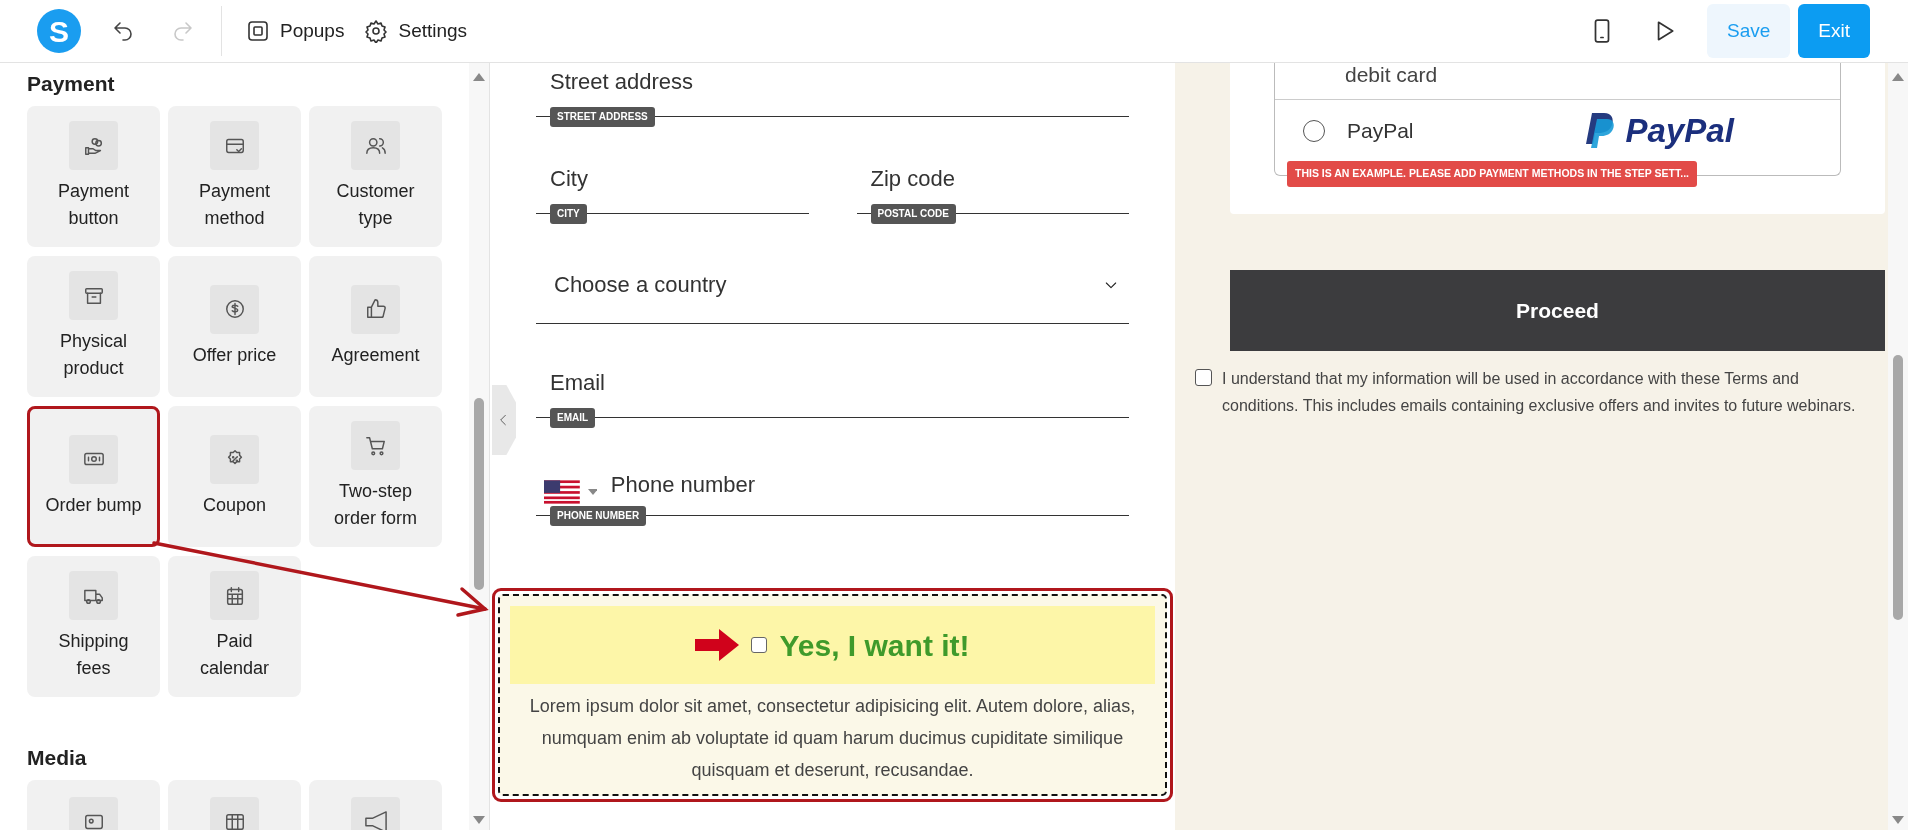 The height and width of the screenshot is (831, 1908). I want to click on order-bump-block: Yes, I want it! Lorem ipsum dolor sit amet, consectetur adipisicing elit. Autem dolore, alias, numquam enim ab voluptate id quam harum ducimus cupiditate similique quisquam et deserunt, recusandae., so click(832, 695).